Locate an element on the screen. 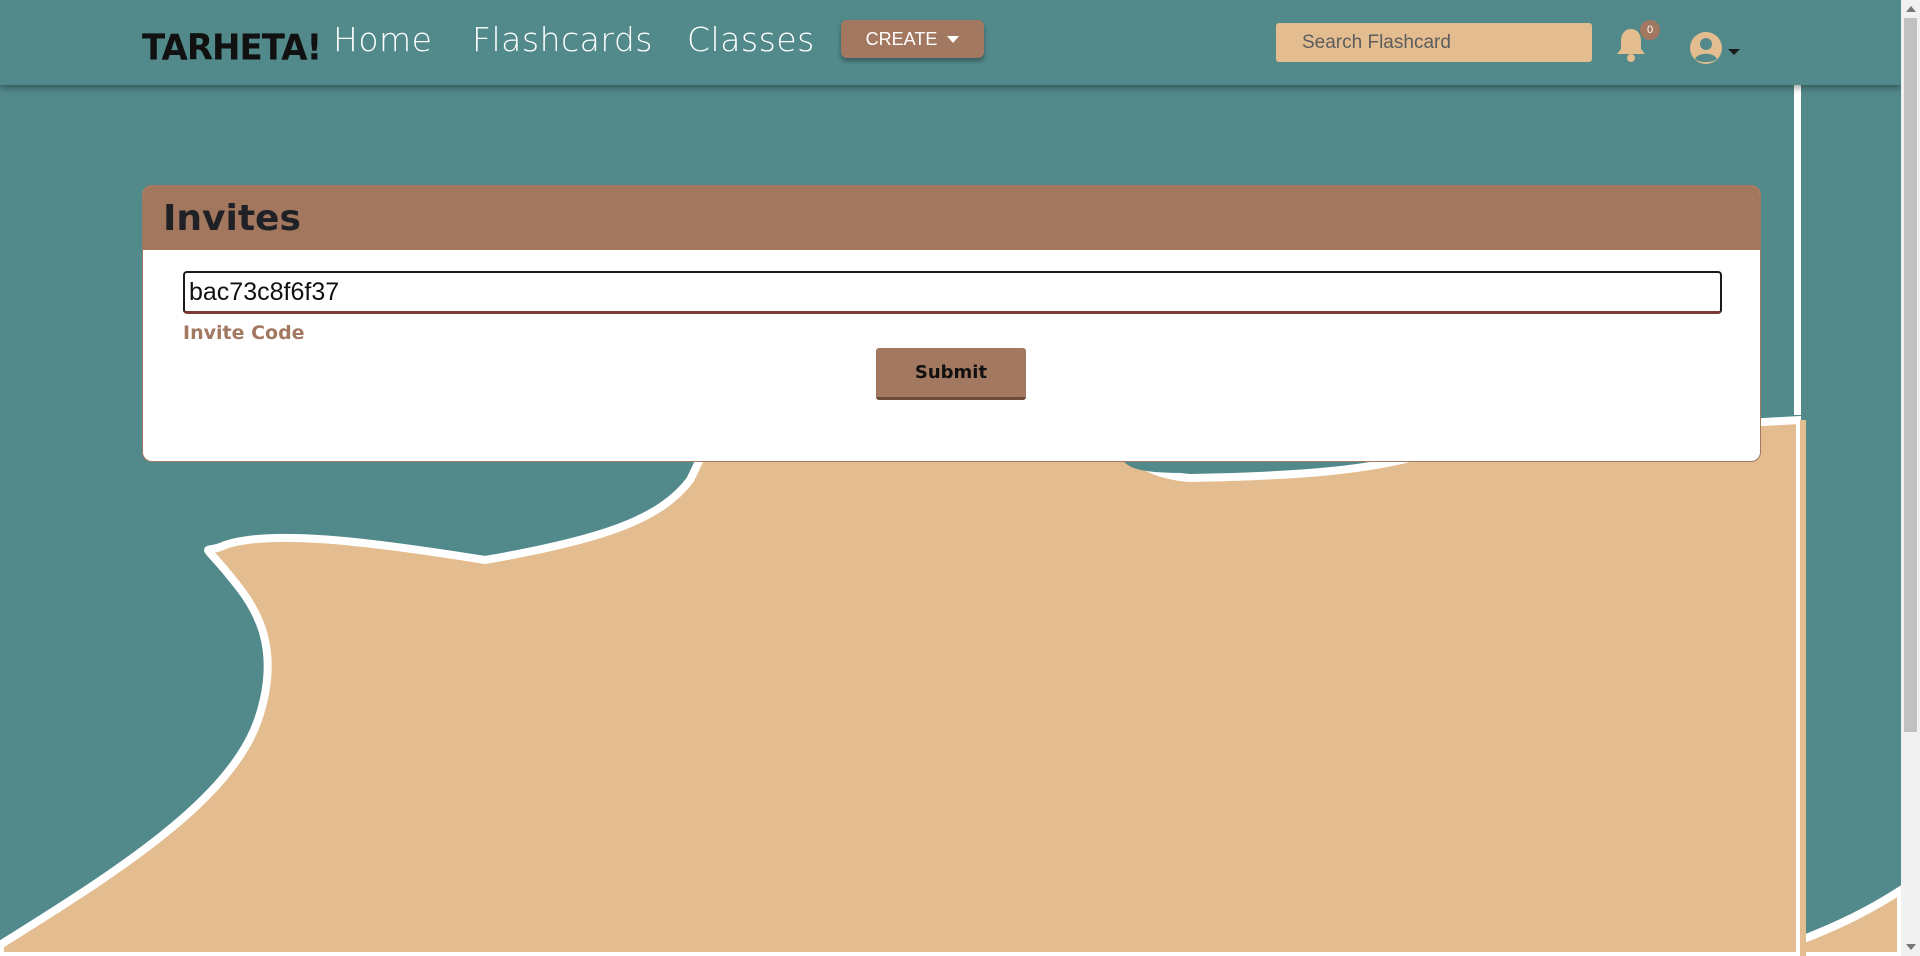 The width and height of the screenshot is (1920, 956). caret-down-icon is located at coordinates (953, 39).